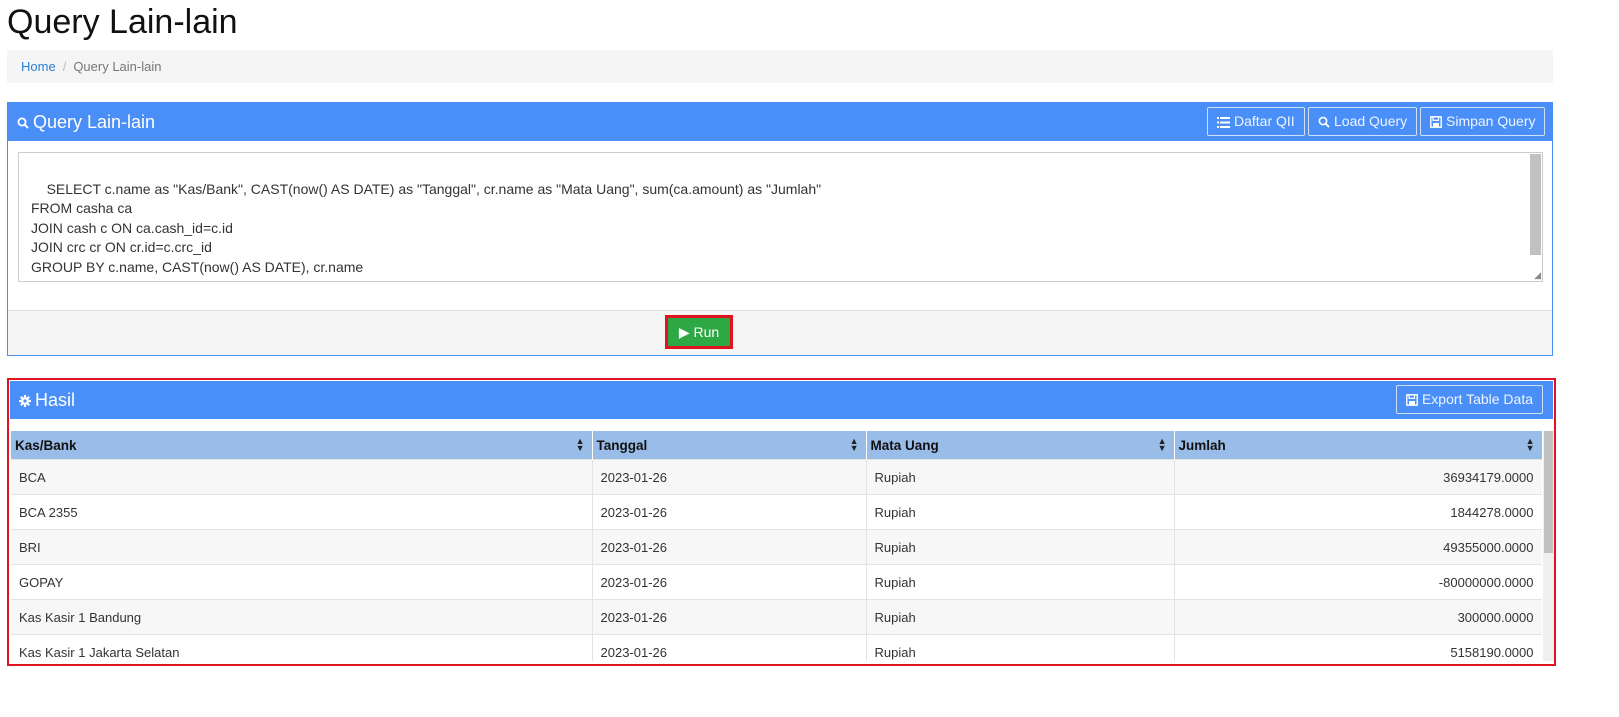  What do you see at coordinates (1020, 445) in the screenshot?
I see `column-header-mata-uang: Mata Uang ▲ ▼` at bounding box center [1020, 445].